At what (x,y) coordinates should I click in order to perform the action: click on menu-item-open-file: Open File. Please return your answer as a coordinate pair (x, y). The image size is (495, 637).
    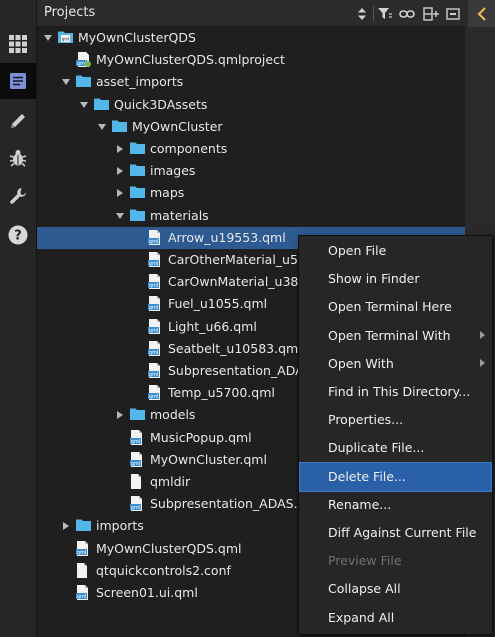
    Looking at the image, I should click on (395, 251).